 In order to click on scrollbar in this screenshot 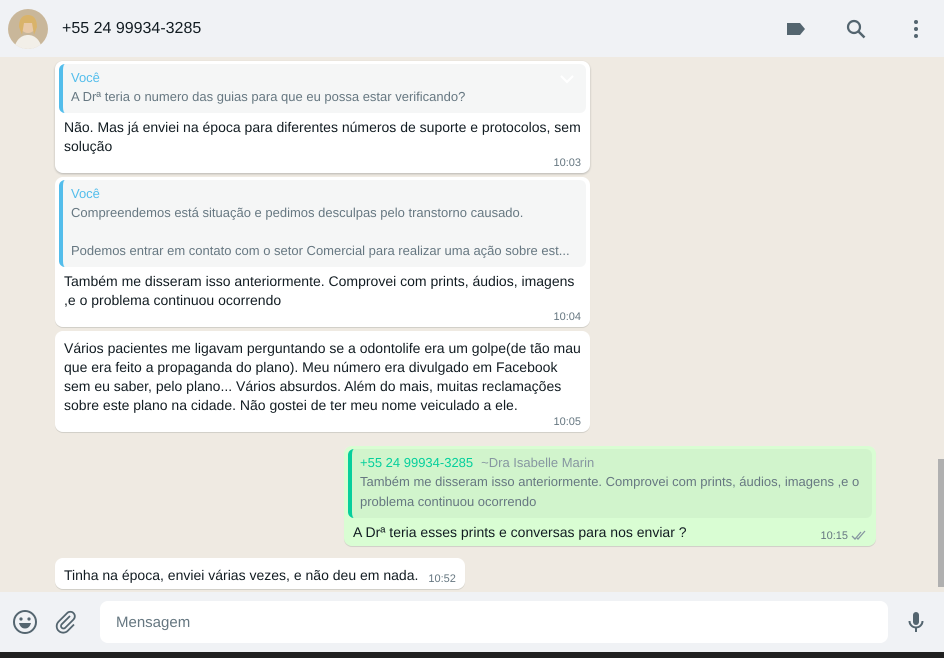, I will do `click(941, 523)`.